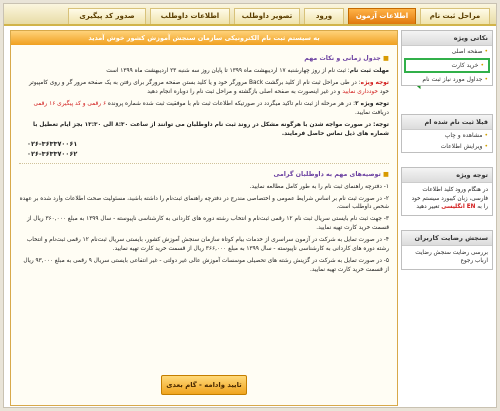  What do you see at coordinates (190, 16) in the screenshot?
I see `tab-applicant-info: اطلاعات داوطلب` at bounding box center [190, 16].